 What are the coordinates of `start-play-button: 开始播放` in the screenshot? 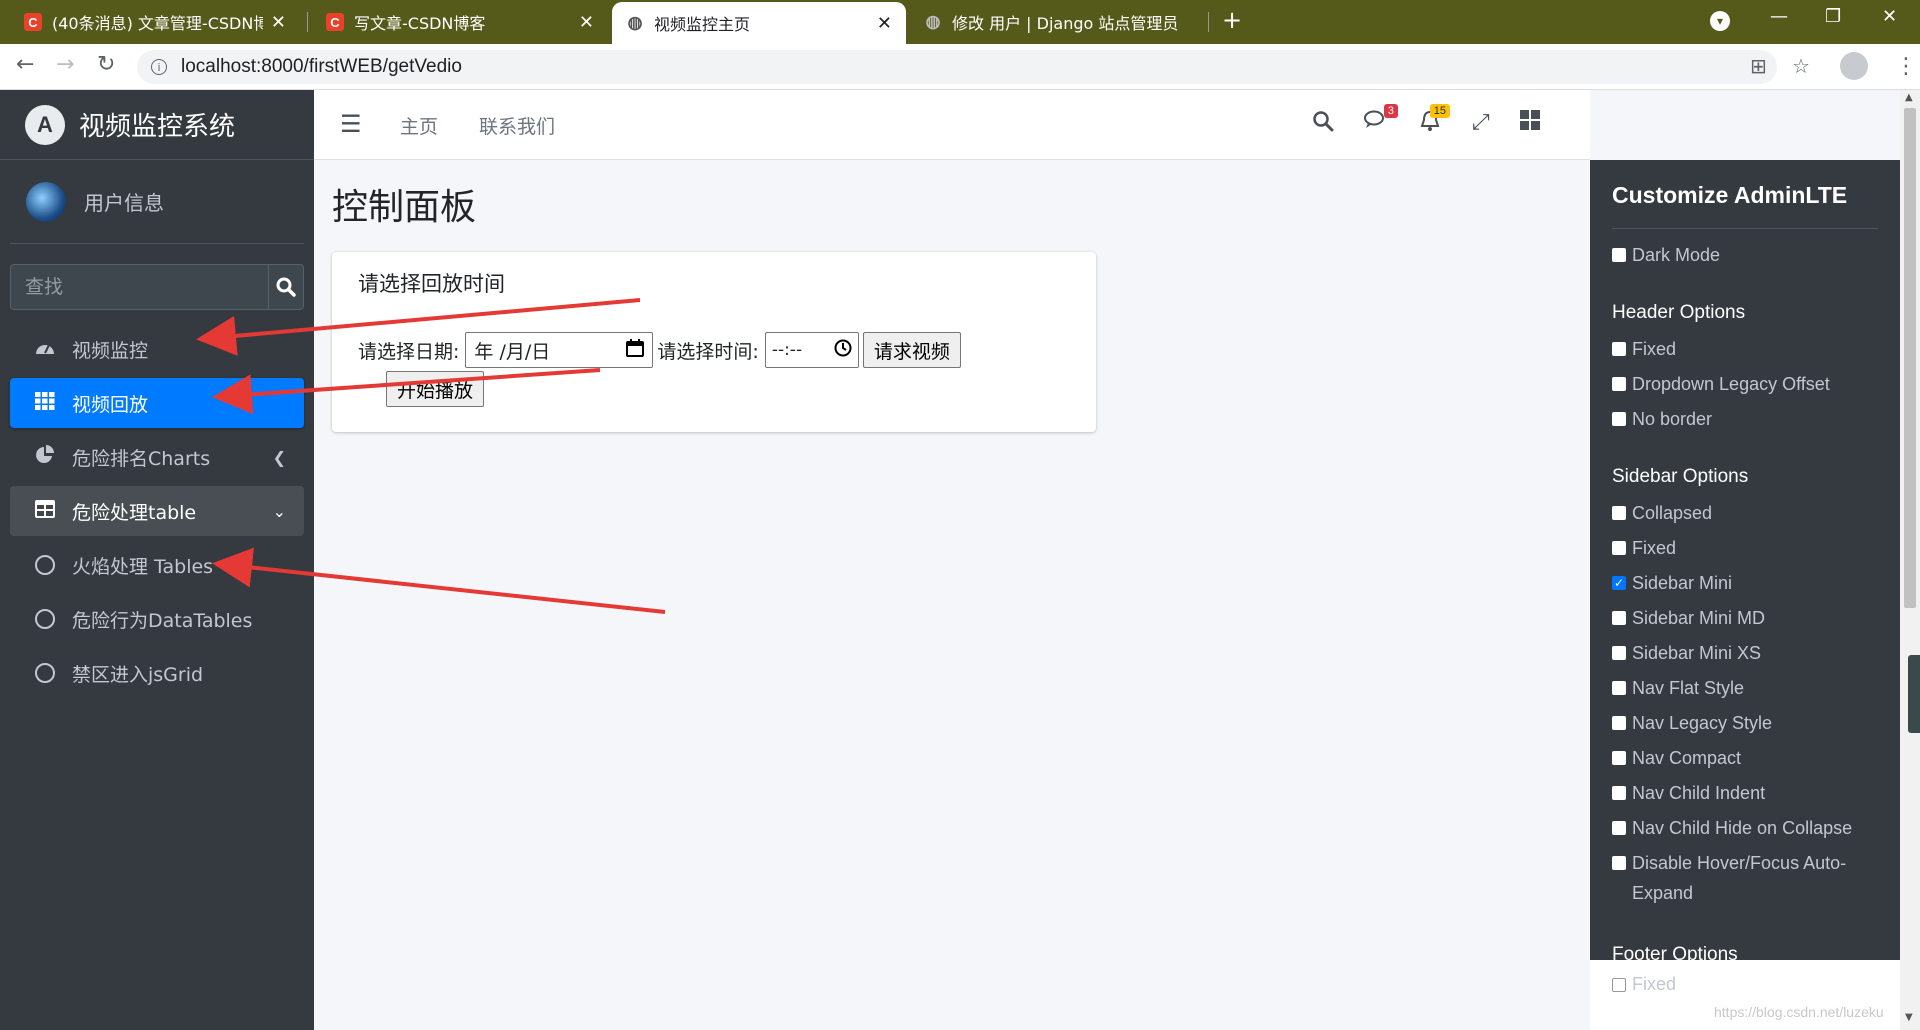 It's located at (435, 389).